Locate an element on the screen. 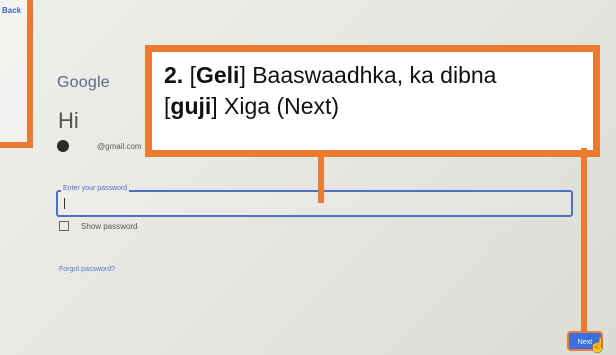 This screenshot has height=355, width=616. hand-cursor-icon: ☝ is located at coordinates (598, 345).